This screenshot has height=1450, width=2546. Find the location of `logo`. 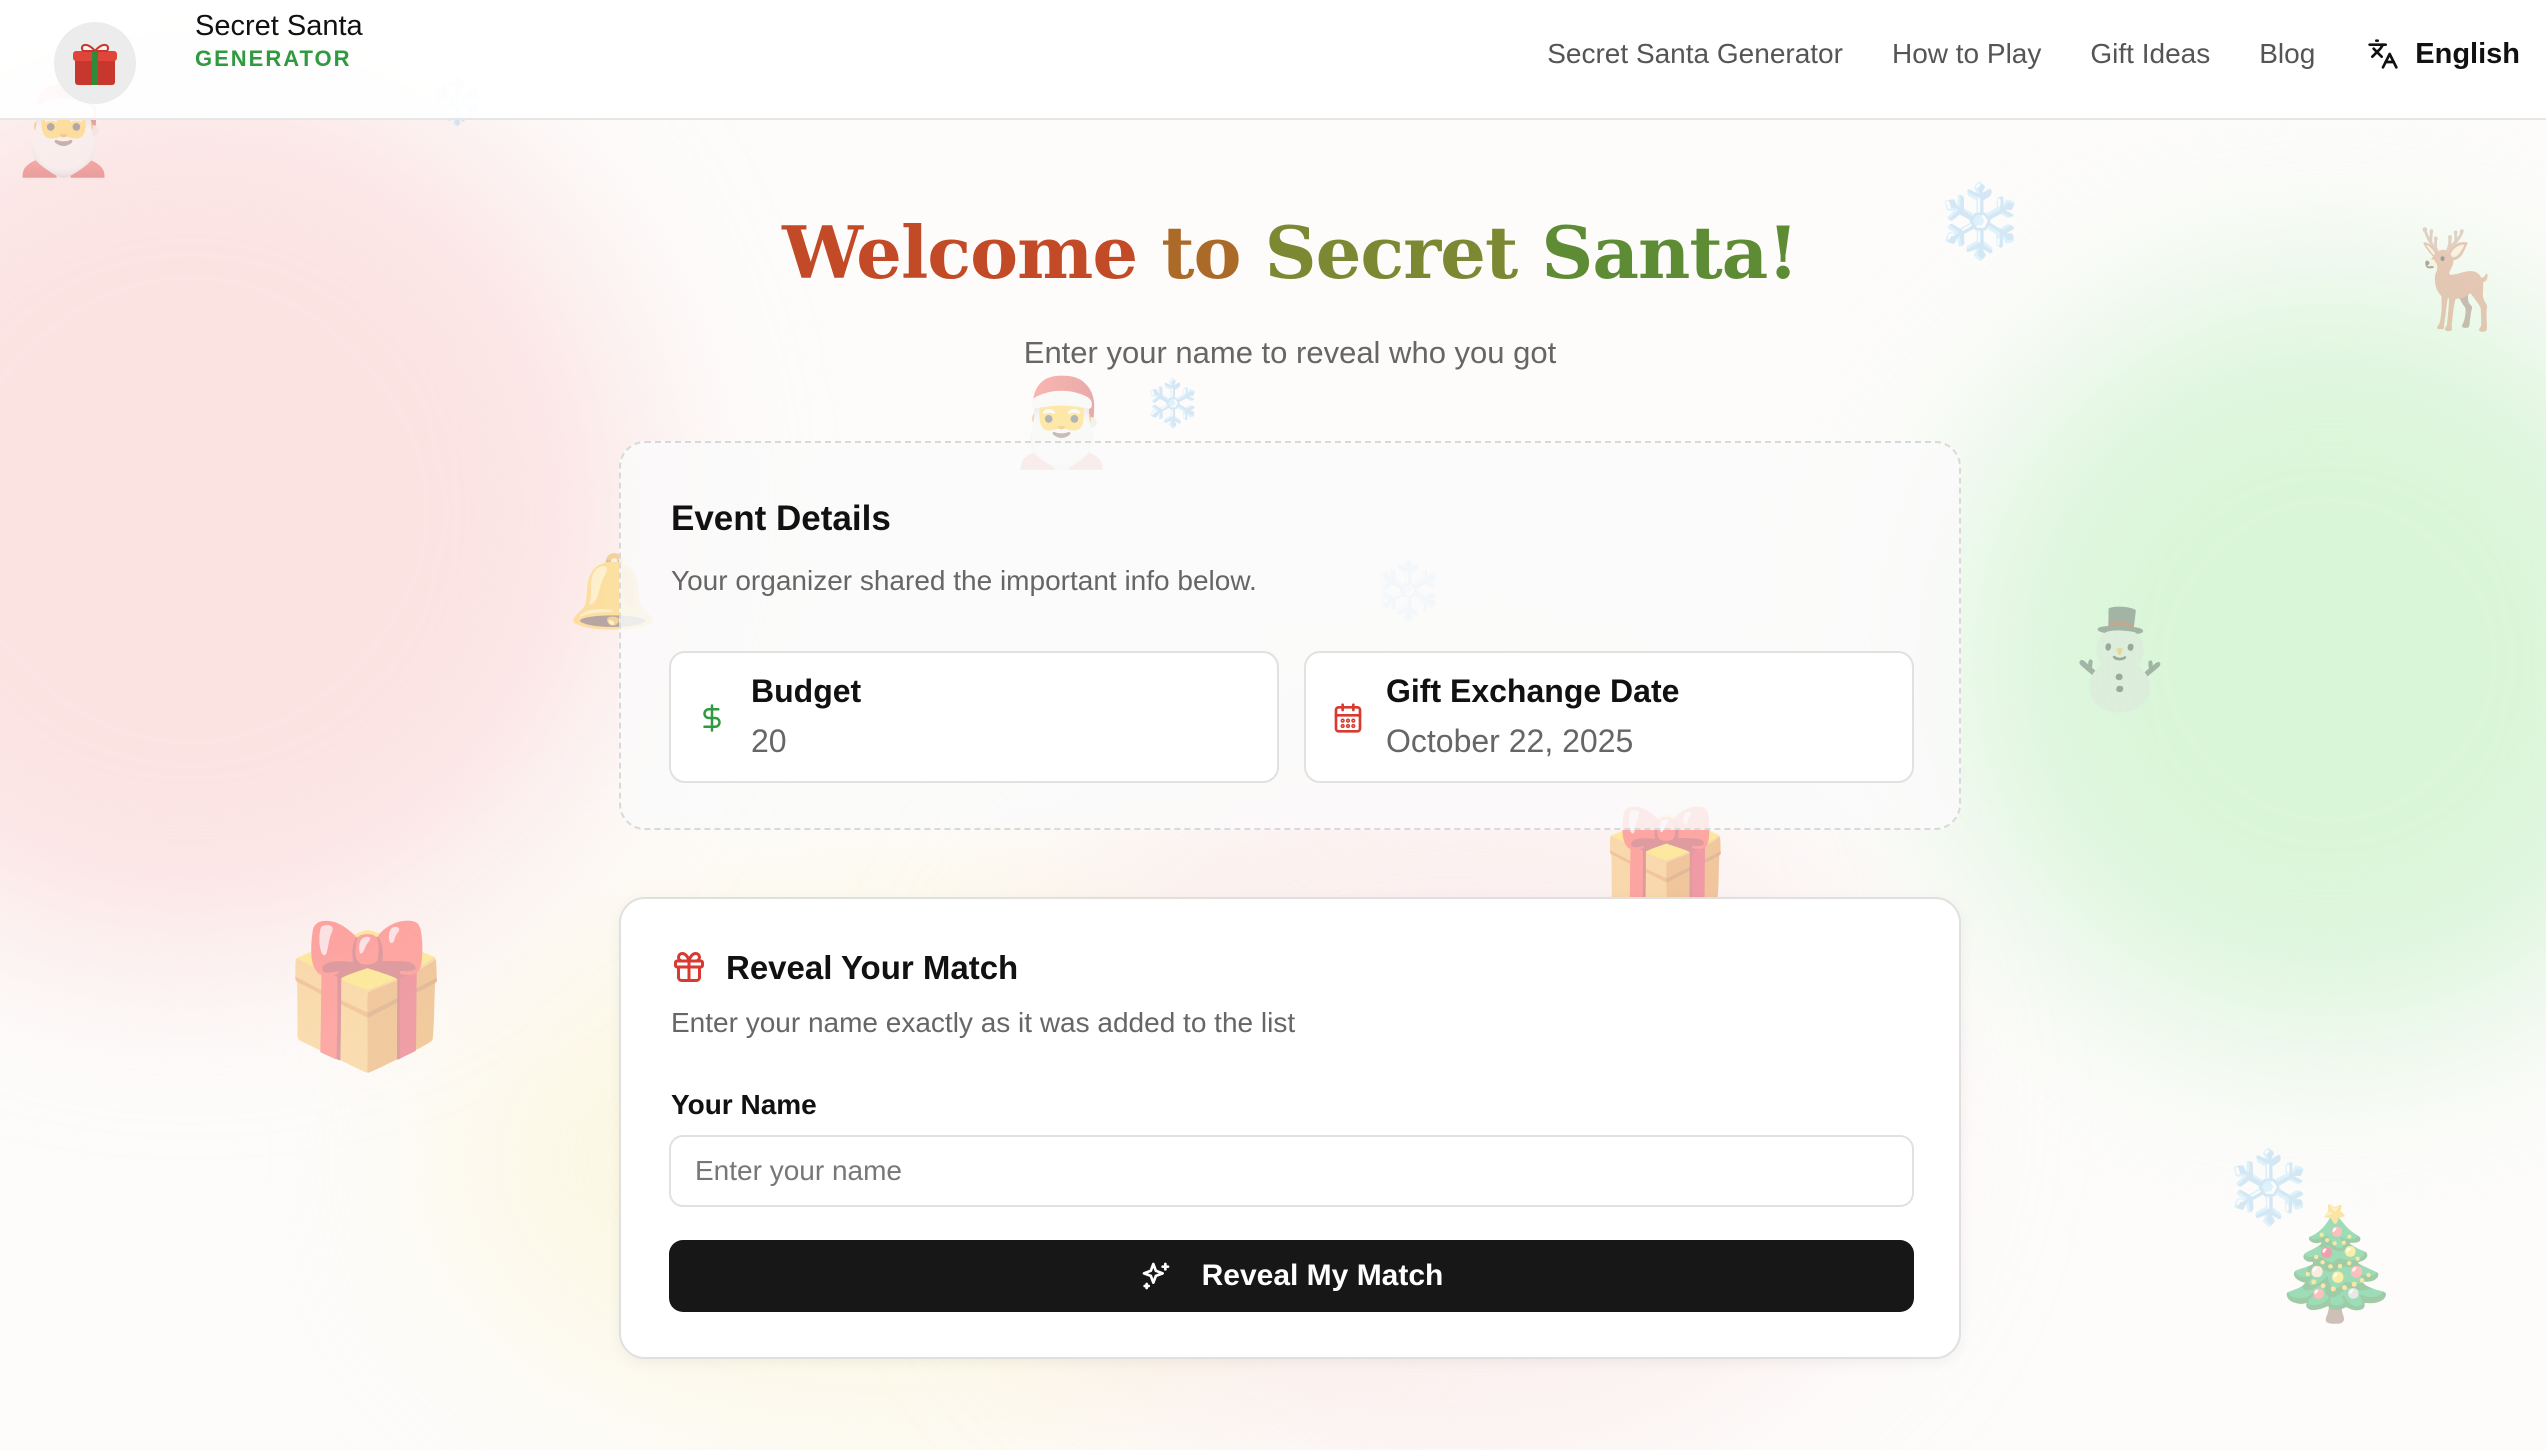

logo is located at coordinates (95, 63).